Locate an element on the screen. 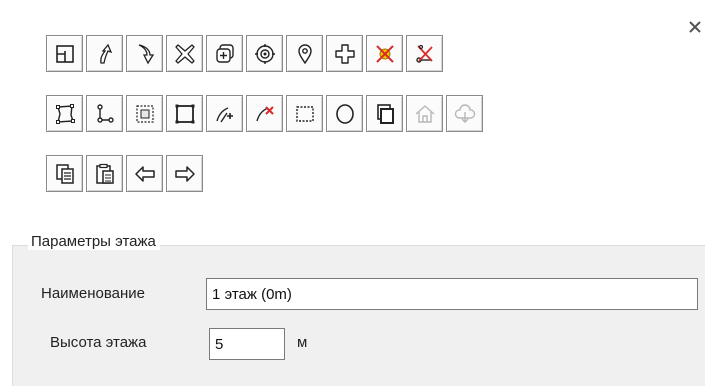 The image size is (705, 386). select-region-button is located at coordinates (144, 113).